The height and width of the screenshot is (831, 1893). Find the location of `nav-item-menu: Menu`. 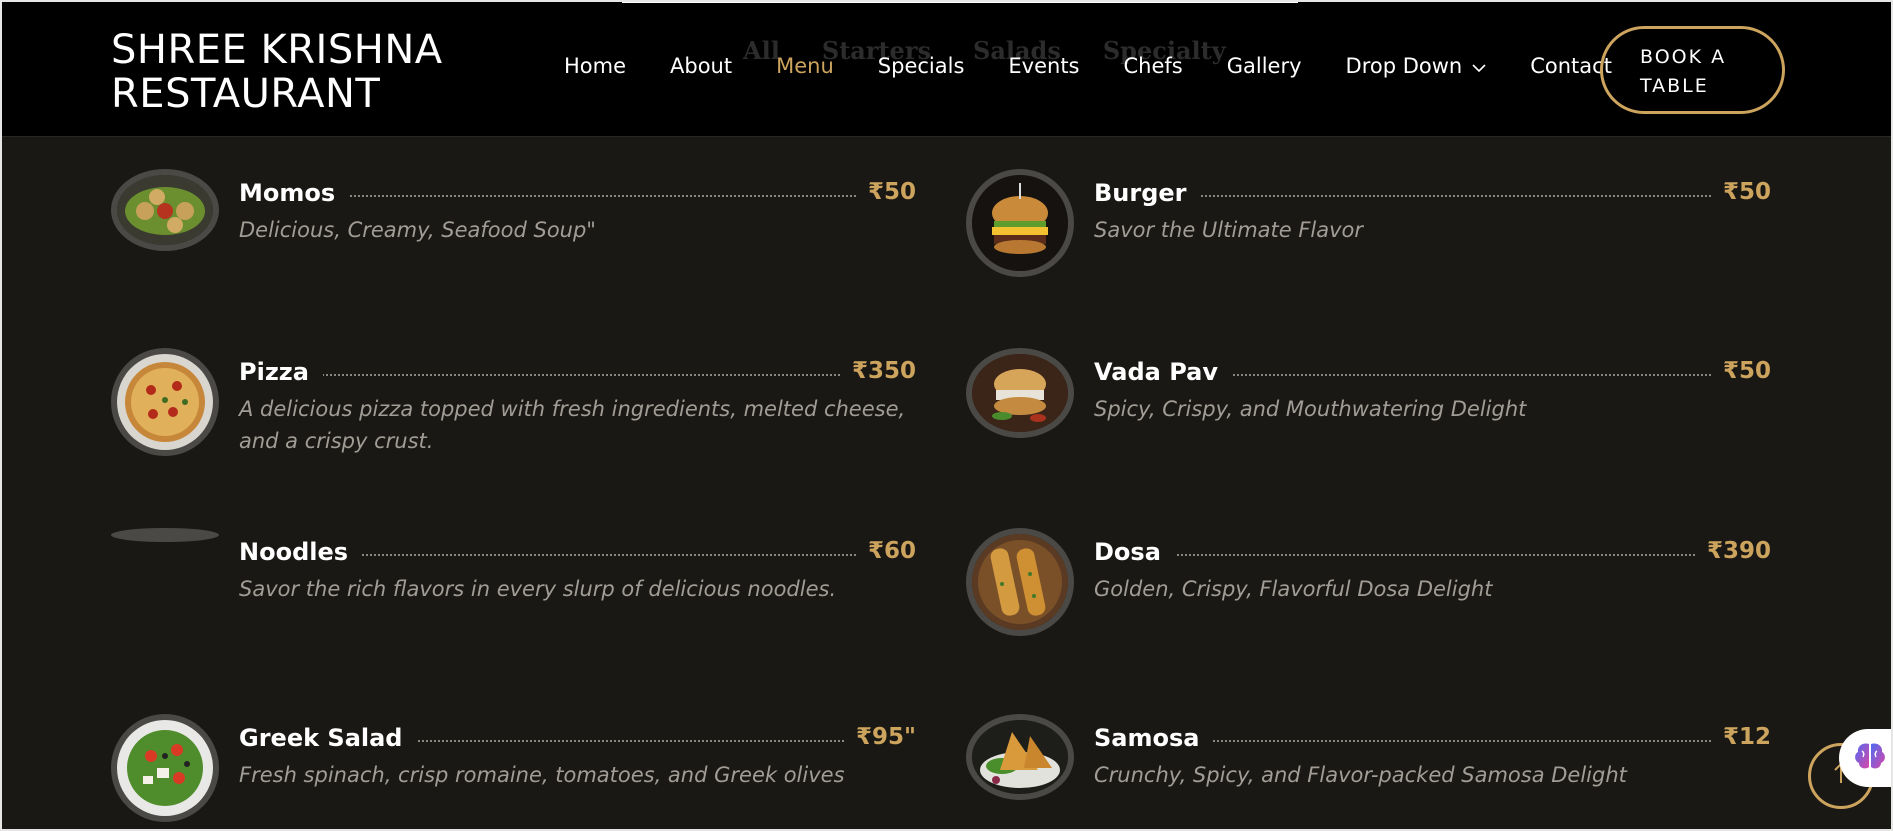

nav-item-menu: Menu is located at coordinates (805, 66).